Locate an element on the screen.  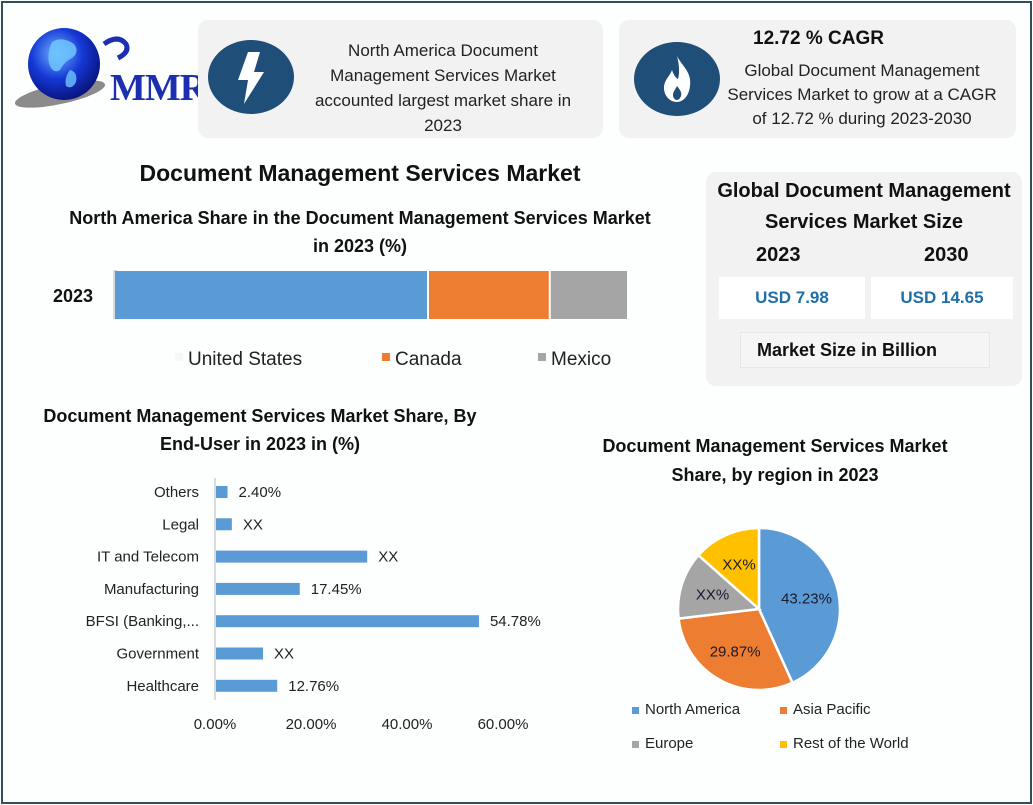
lightning-icon is located at coordinates (251, 77).